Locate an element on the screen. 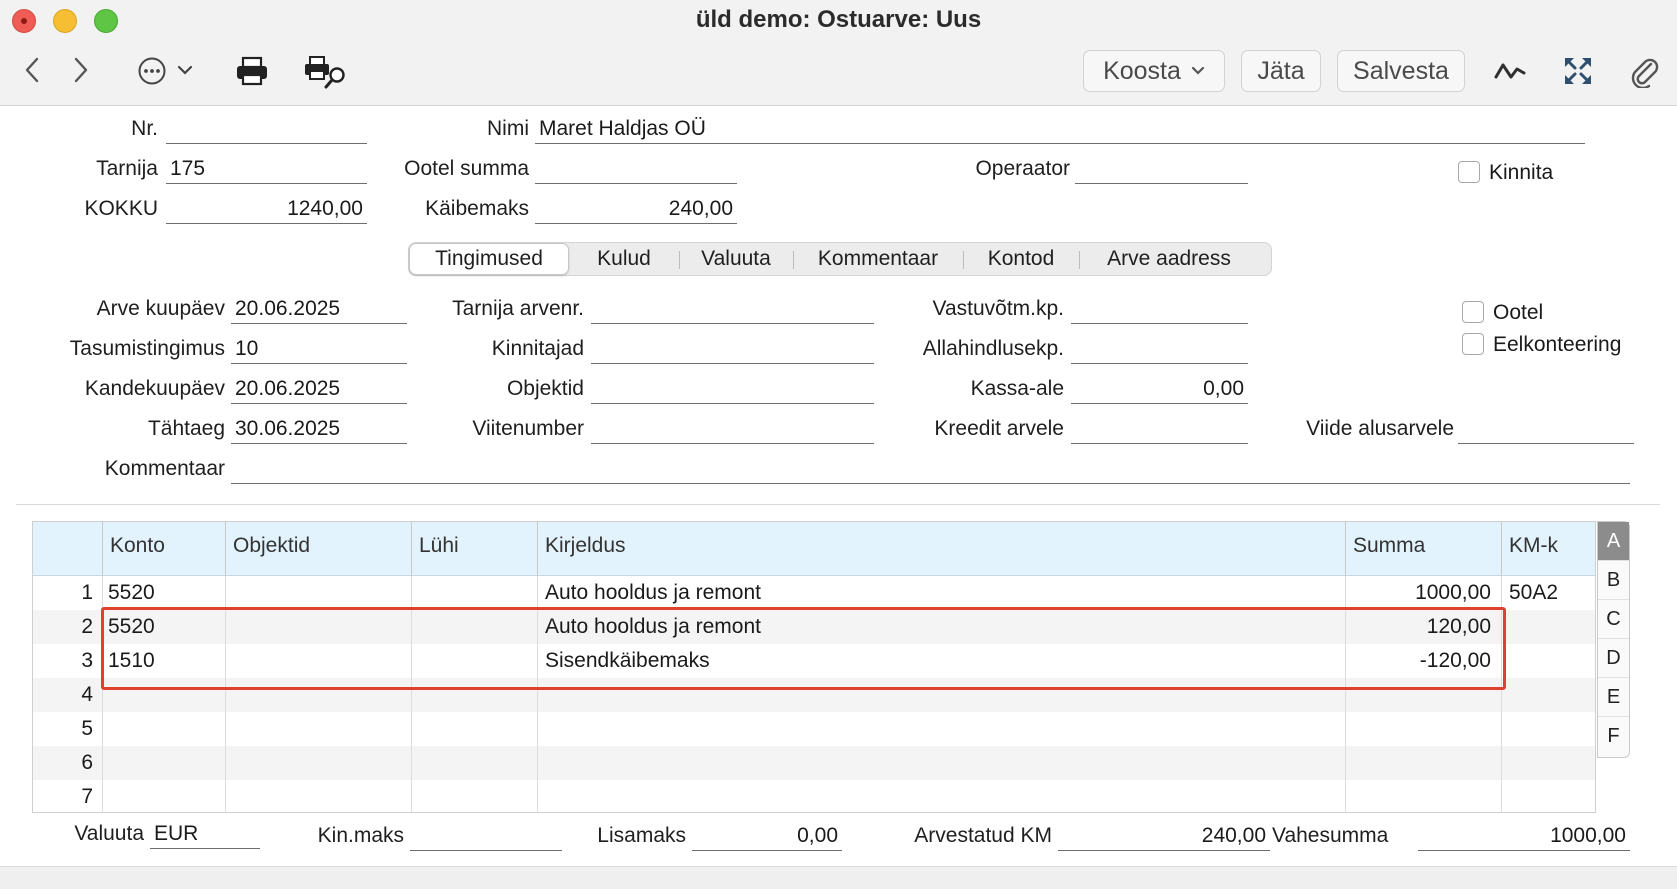 The height and width of the screenshot is (889, 1677). table-row: 2 5520 Auto hooldus ja remont 120,00 is located at coordinates (814, 627).